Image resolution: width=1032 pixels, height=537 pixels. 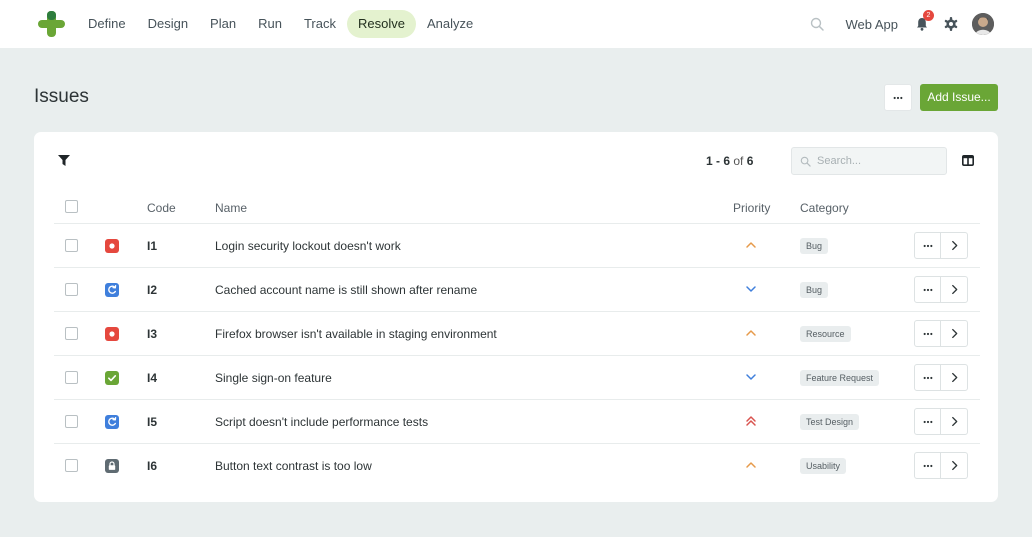 I want to click on page-title: Issues, so click(x=61, y=96).